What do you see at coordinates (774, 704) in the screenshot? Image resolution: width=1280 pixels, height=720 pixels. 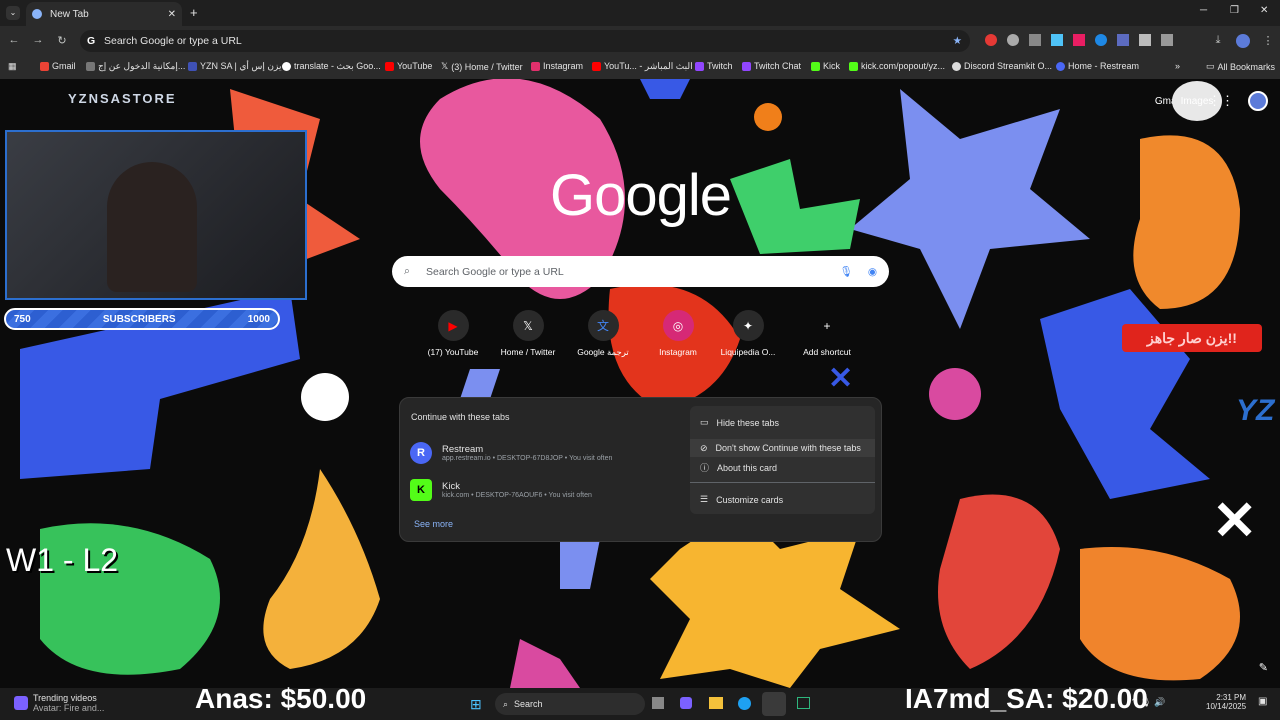 I see `chrome-icon` at bounding box center [774, 704].